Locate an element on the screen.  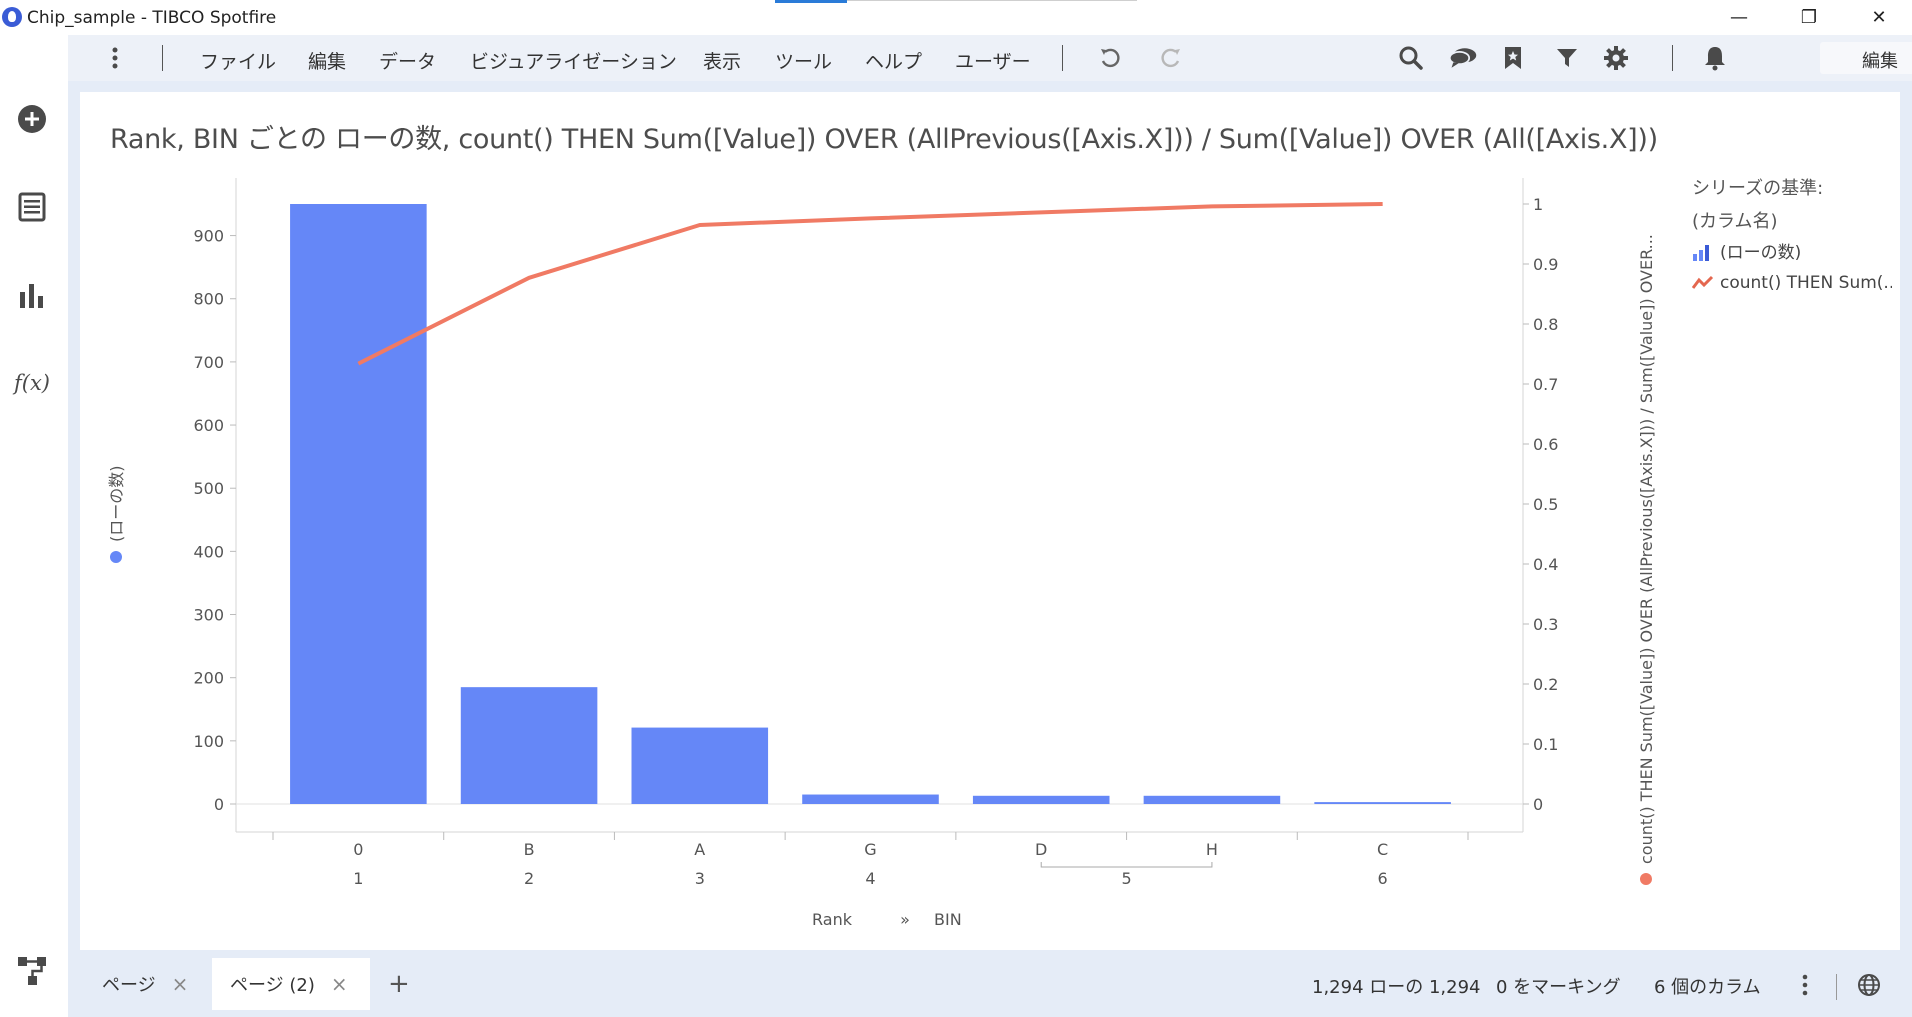
marking-status: 0 をマーキング is located at coordinates (1558, 987).